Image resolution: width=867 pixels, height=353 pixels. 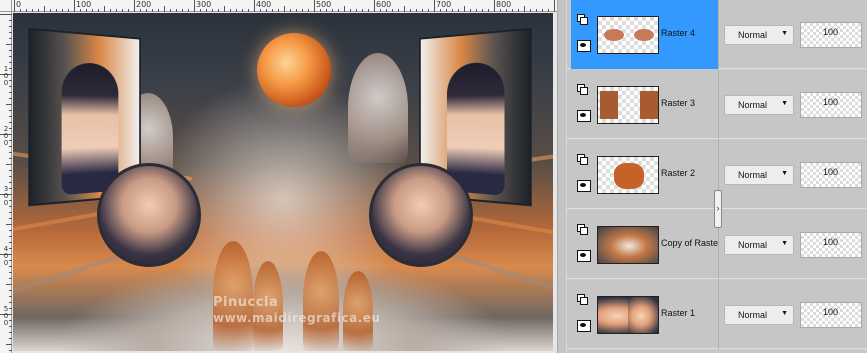 What do you see at coordinates (718, 209) in the screenshot?
I see `collapse-panel-button: ›` at bounding box center [718, 209].